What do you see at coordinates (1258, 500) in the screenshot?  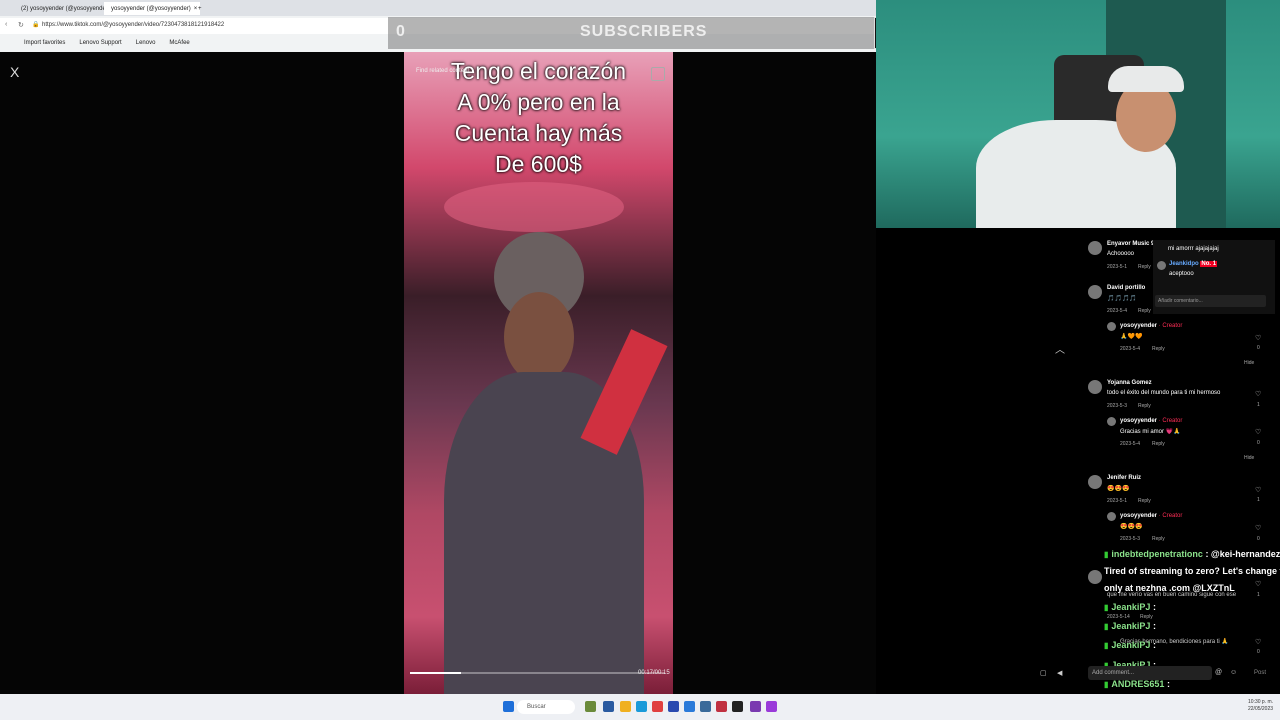 I see `like-count: 1` at bounding box center [1258, 500].